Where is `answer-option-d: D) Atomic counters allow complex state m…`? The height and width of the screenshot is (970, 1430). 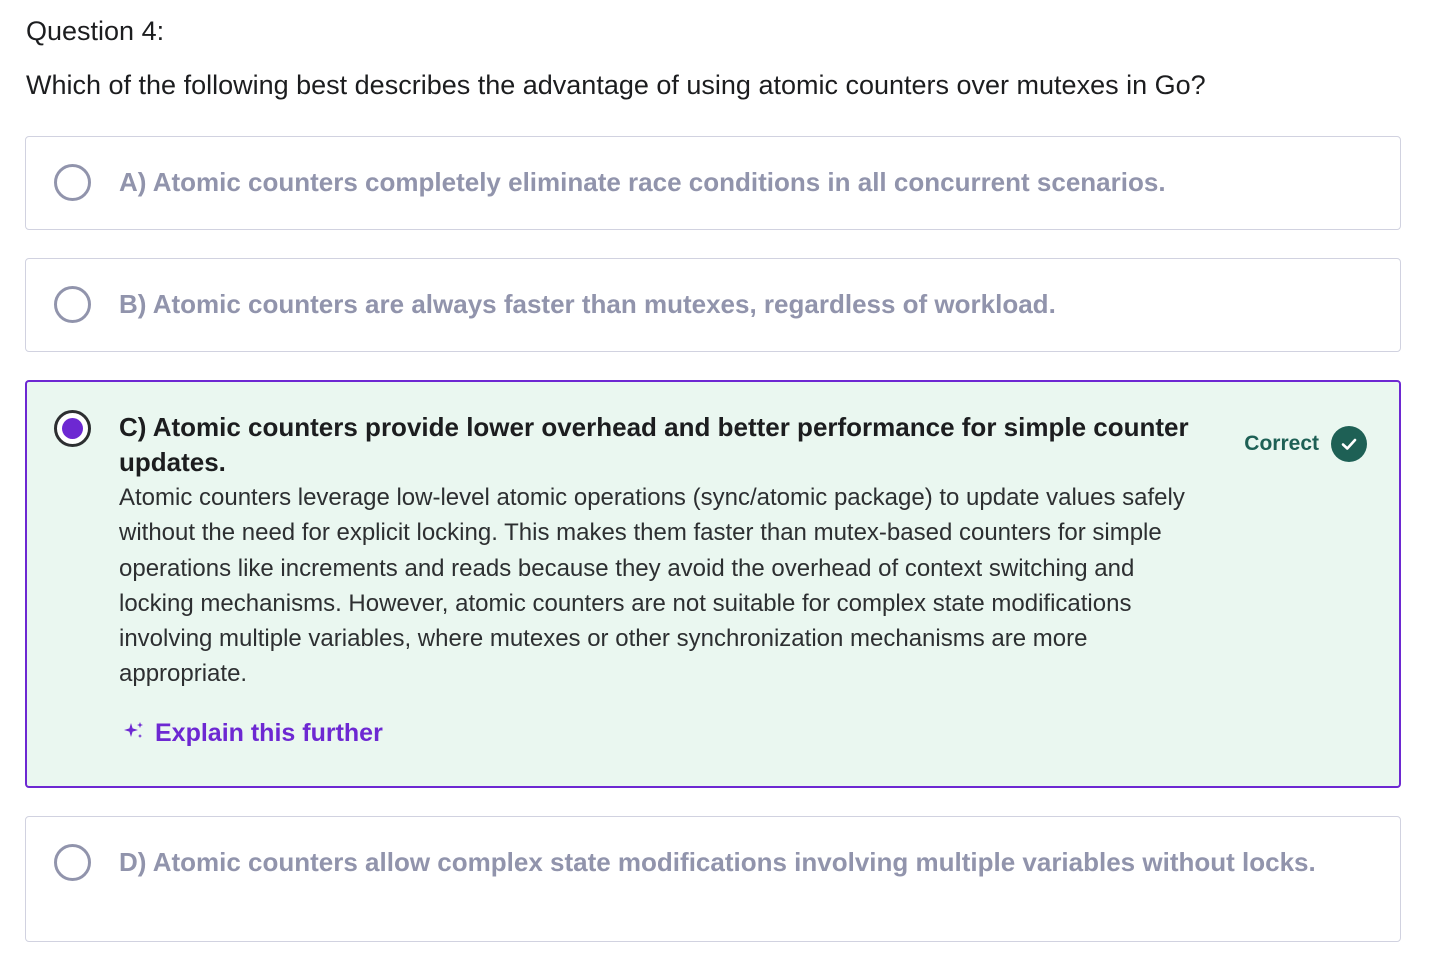
answer-option-d: D) Atomic counters allow complex state m… is located at coordinates (713, 879).